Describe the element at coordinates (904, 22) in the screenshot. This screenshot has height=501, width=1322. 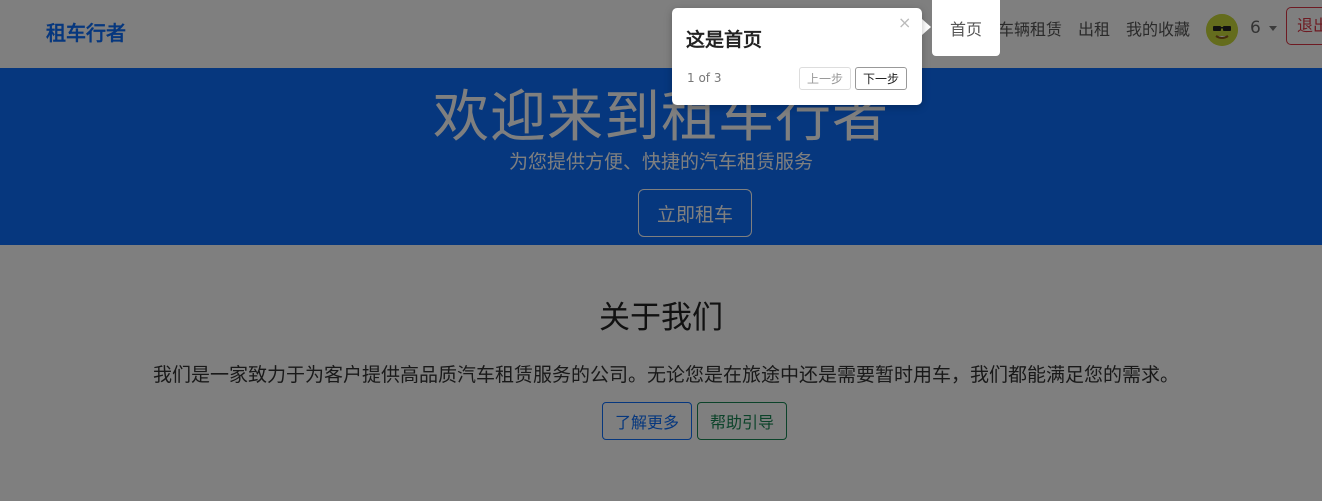
I see `close-icon: ×` at that location.